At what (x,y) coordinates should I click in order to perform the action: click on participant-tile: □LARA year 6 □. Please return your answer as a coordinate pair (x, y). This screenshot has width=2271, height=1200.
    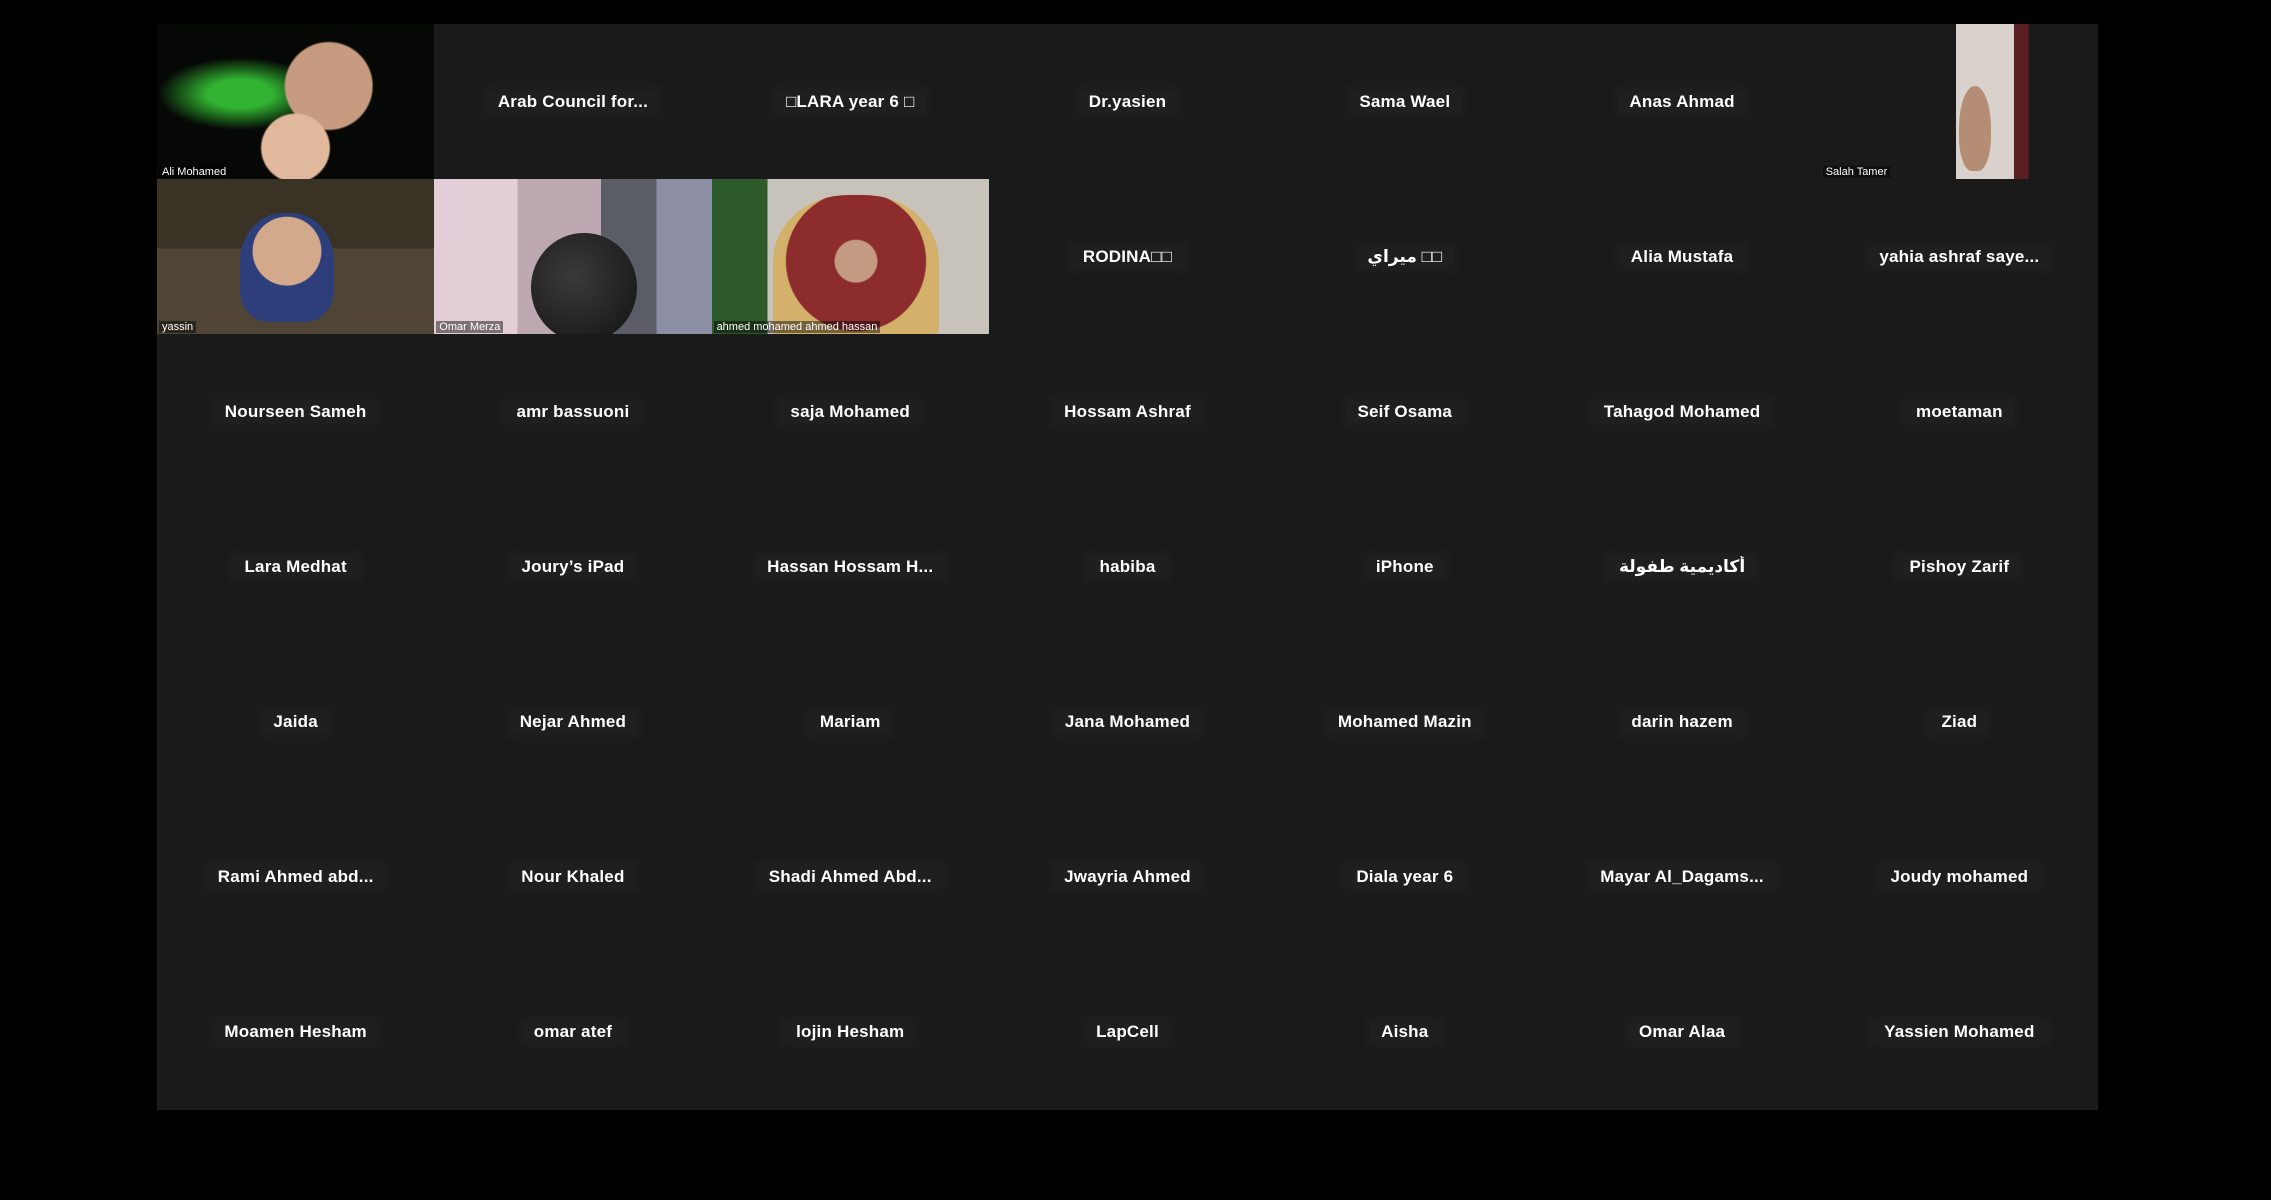
    Looking at the image, I should click on (850, 102).